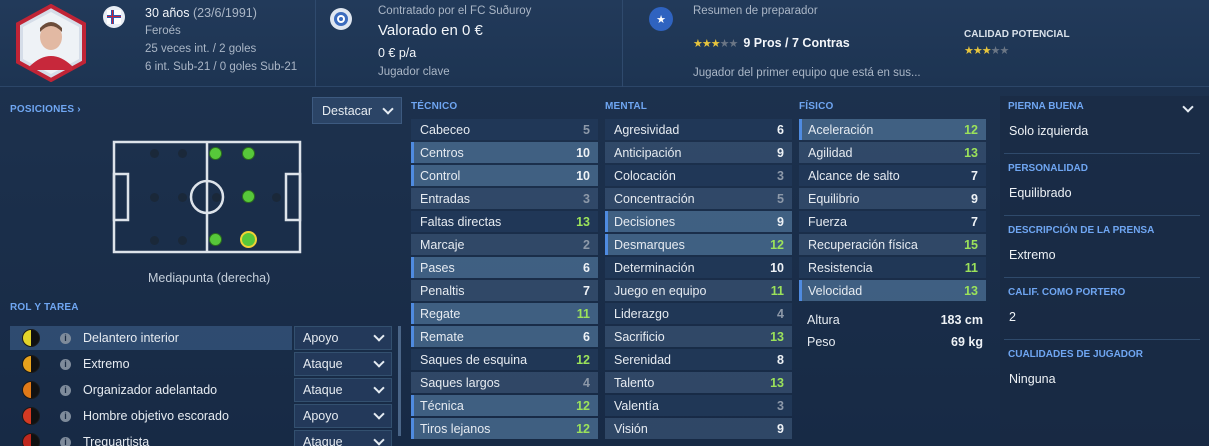  Describe the element at coordinates (586, 382) in the screenshot. I see `technical-attribute-value: 4` at that location.